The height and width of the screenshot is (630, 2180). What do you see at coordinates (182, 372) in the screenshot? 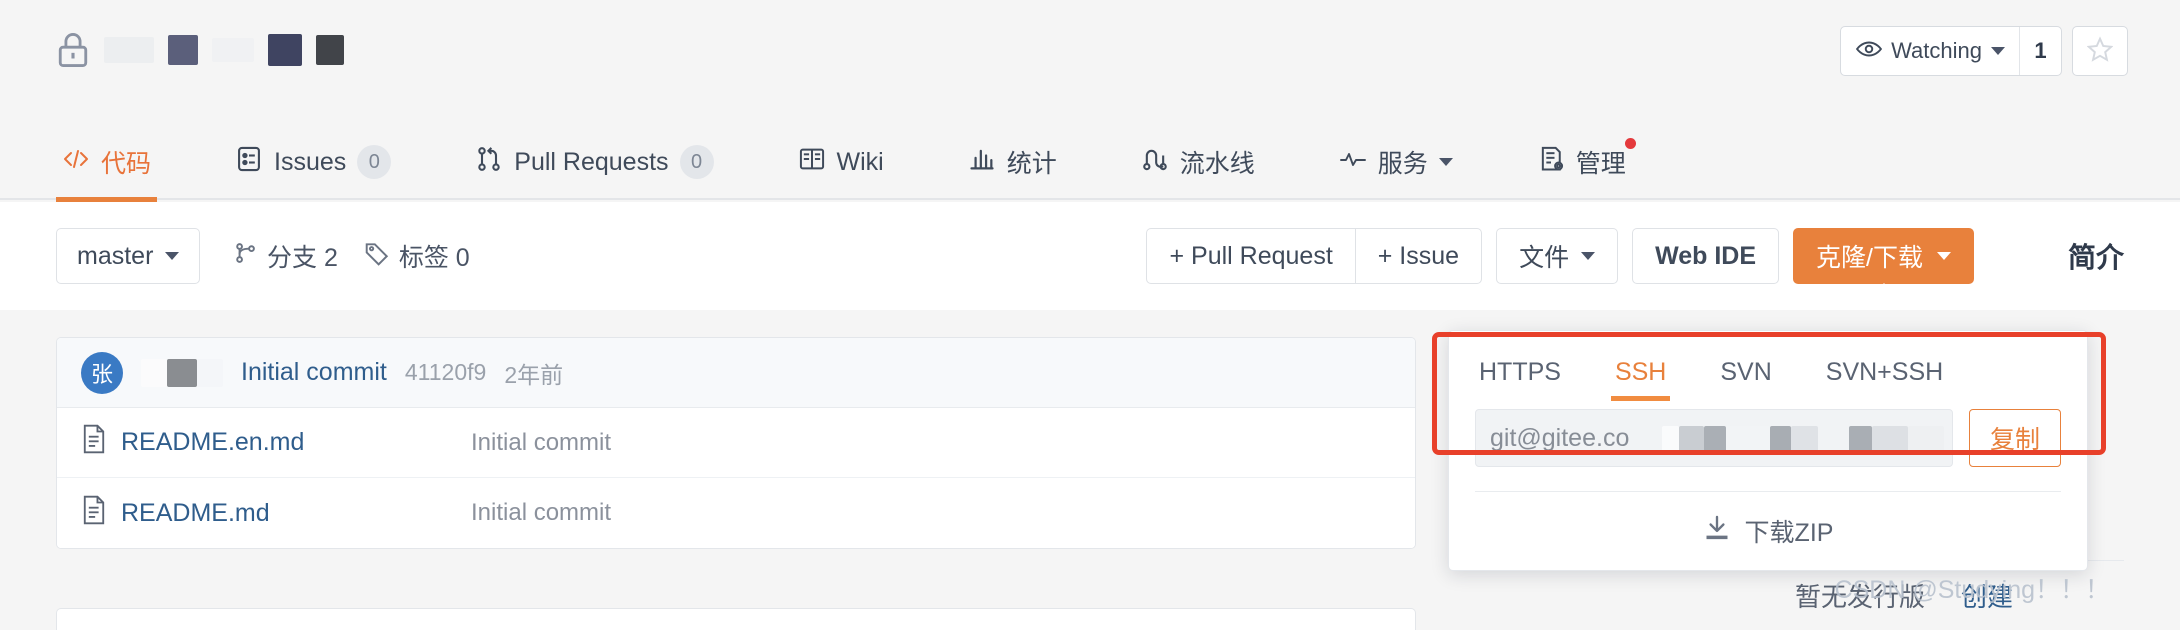
I see `commit-author-redacted` at bounding box center [182, 372].